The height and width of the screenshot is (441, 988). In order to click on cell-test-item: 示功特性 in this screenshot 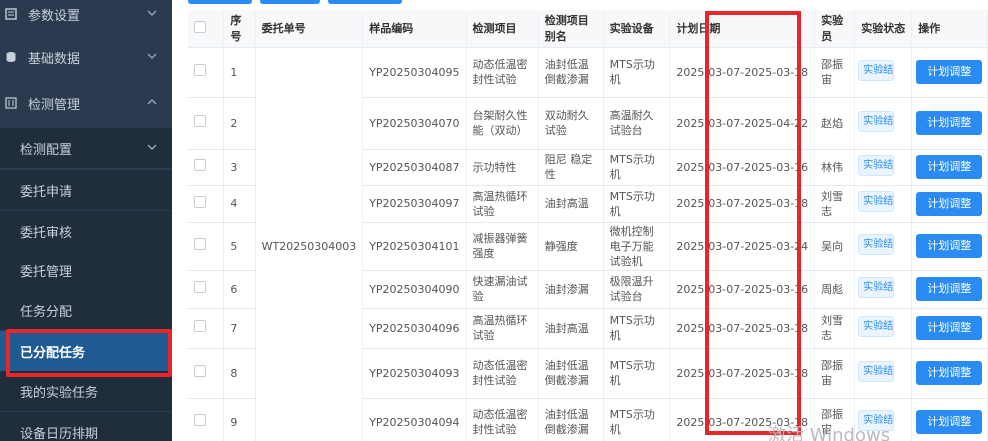, I will do `click(502, 167)`.